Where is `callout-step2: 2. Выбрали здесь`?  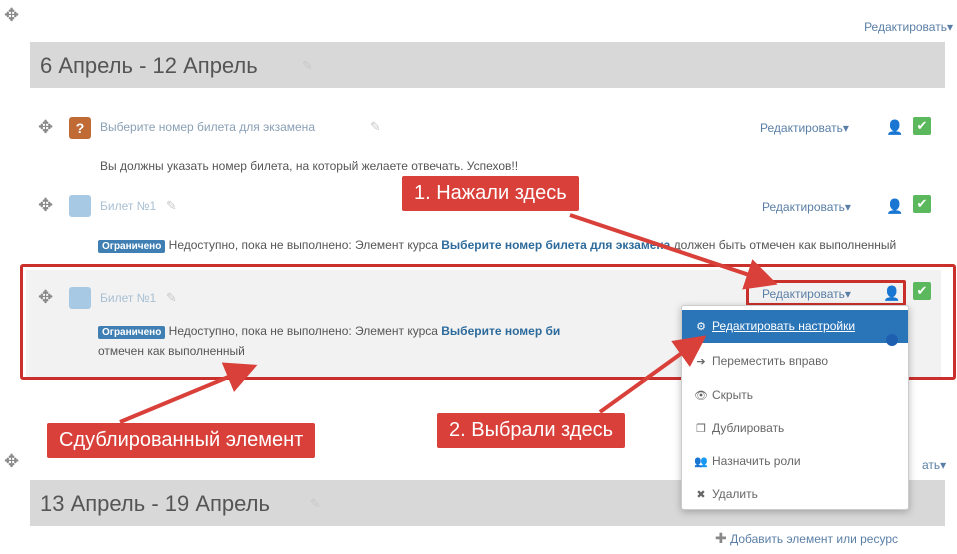 callout-step2: 2. Выбрали здесь is located at coordinates (531, 430).